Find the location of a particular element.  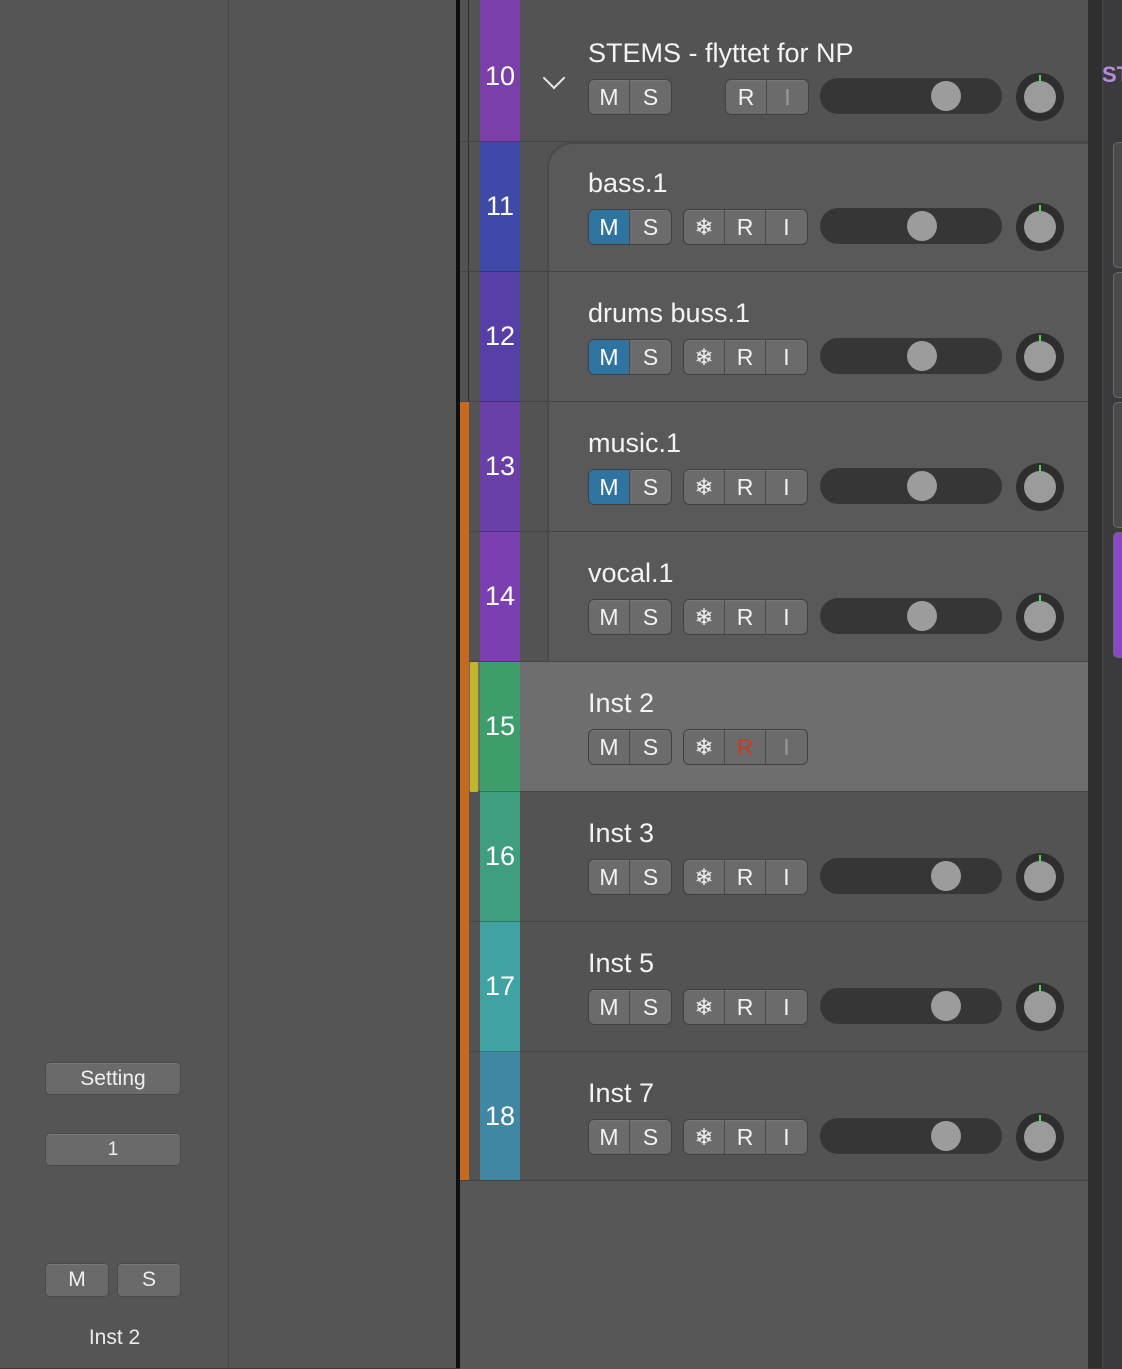

track-name: drums buss.1 is located at coordinates (669, 313).